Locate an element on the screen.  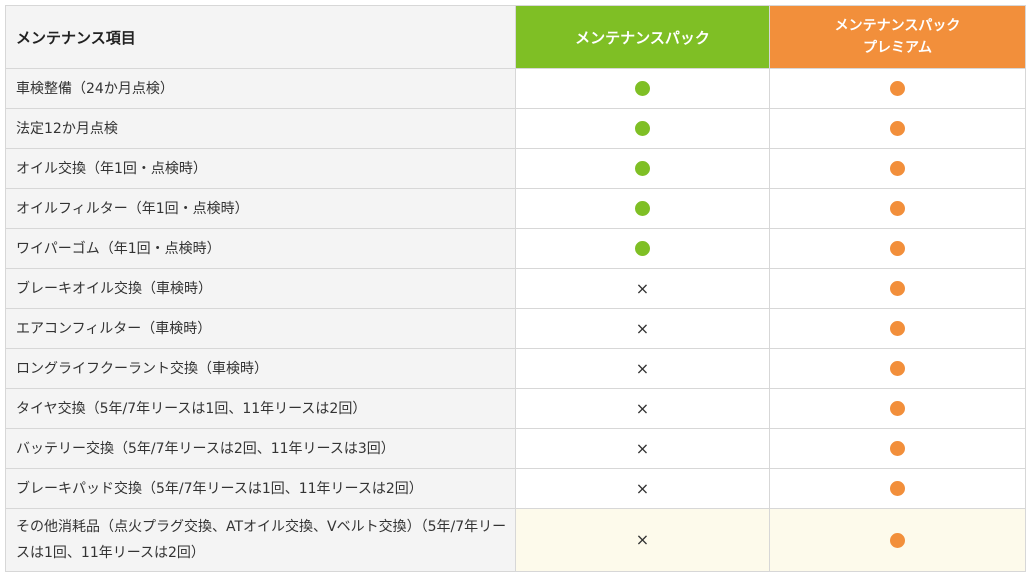
table-row: タイヤ交換（5年/7年リースは1回、11年リースは2回） × is located at coordinates (515, 408).